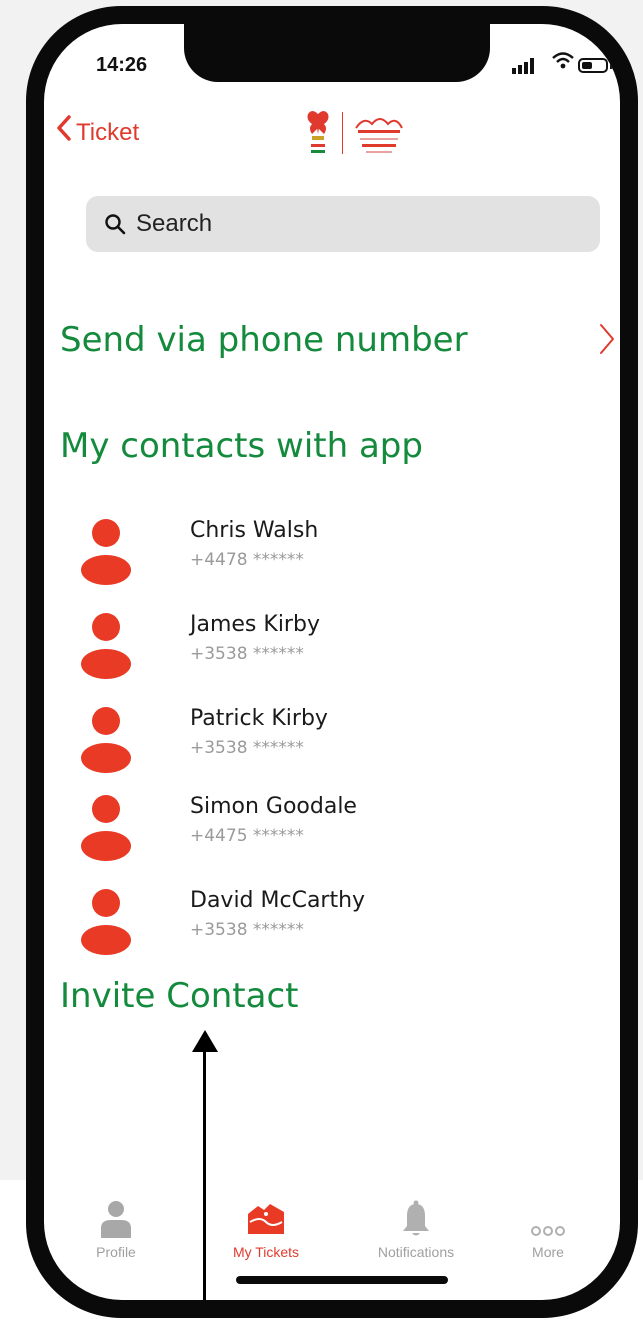 This screenshot has width=643, height=1325. I want to click on ticket-icon, so click(266, 1219).